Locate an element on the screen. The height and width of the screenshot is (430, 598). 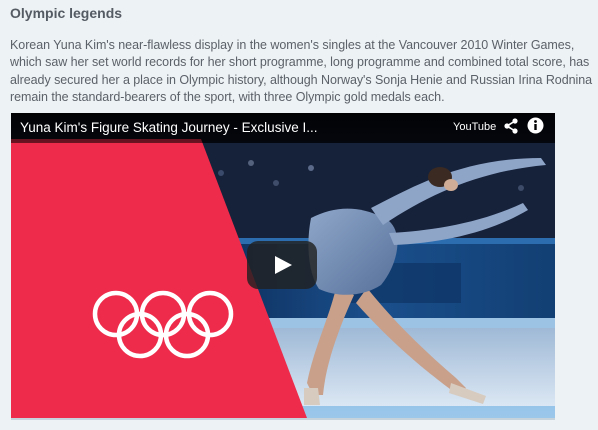
info-icon is located at coordinates (535, 125).